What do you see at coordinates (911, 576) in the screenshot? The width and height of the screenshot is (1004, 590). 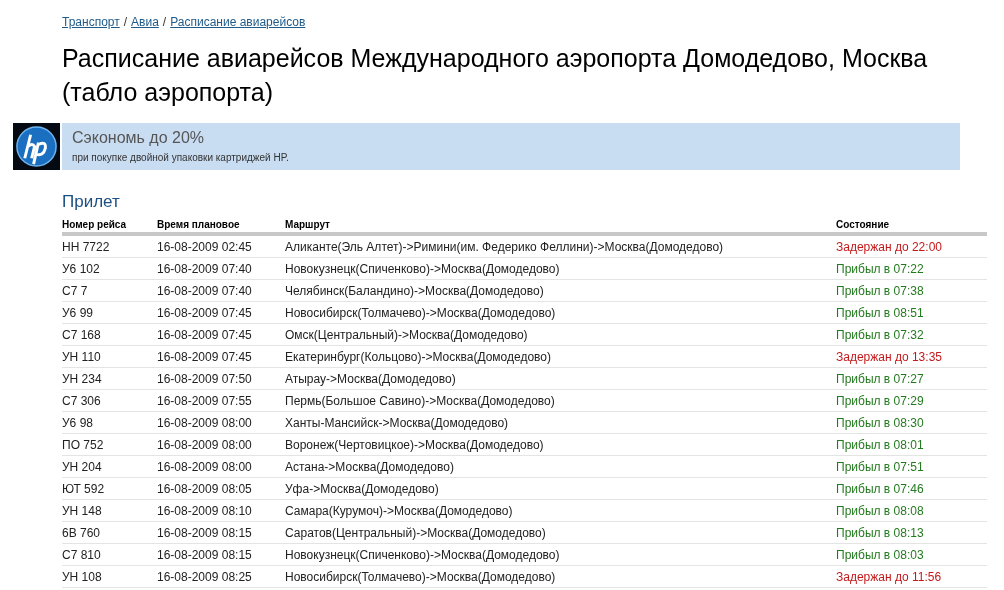 I see `table-cell: Задержан до 11:56` at bounding box center [911, 576].